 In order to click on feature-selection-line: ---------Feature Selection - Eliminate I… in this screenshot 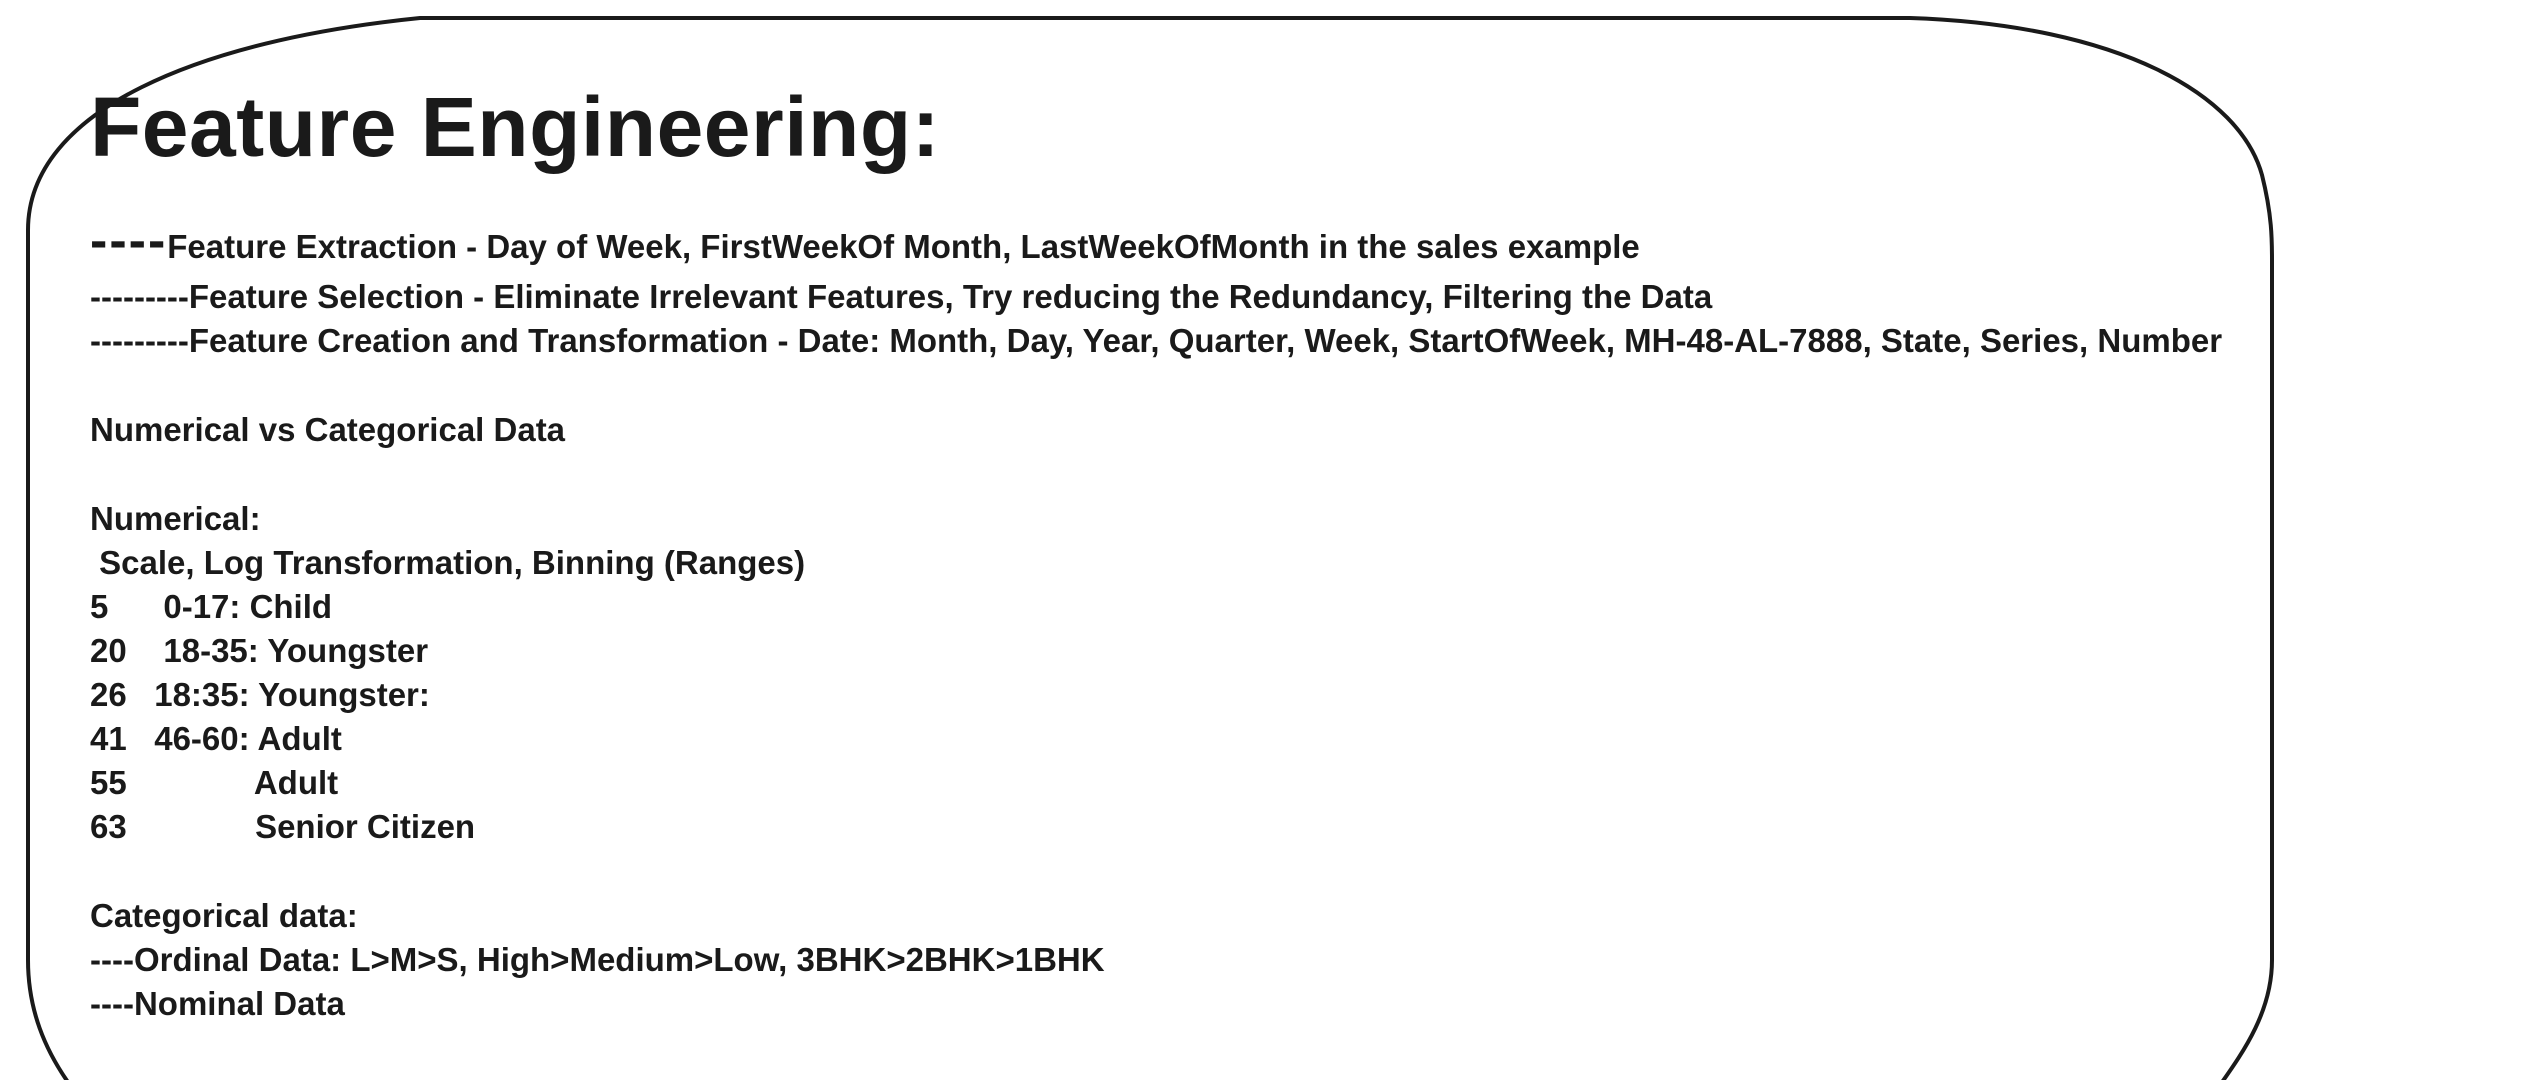, I will do `click(901, 296)`.